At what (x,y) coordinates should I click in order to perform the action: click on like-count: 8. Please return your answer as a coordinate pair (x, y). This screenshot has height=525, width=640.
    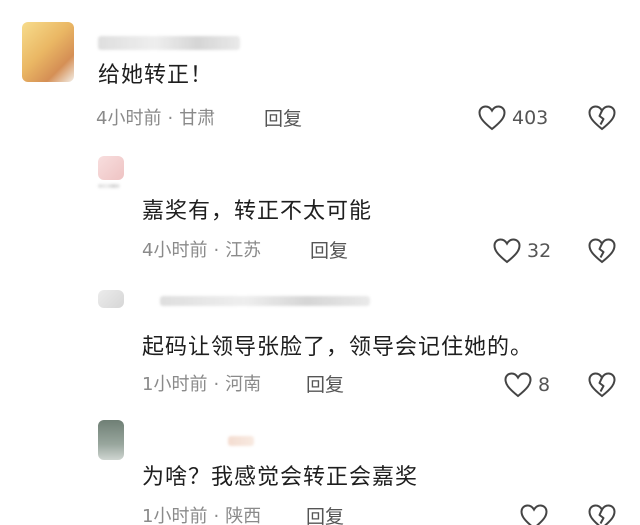
    Looking at the image, I should click on (544, 385).